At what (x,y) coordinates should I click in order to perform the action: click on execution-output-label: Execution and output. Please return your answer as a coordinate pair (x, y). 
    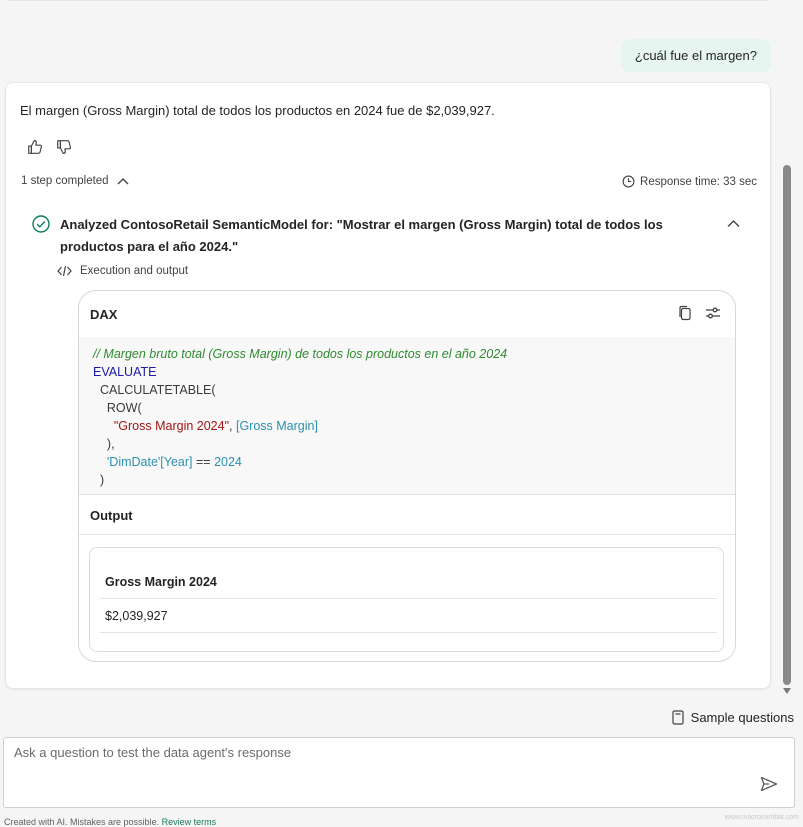
    Looking at the image, I should click on (122, 271).